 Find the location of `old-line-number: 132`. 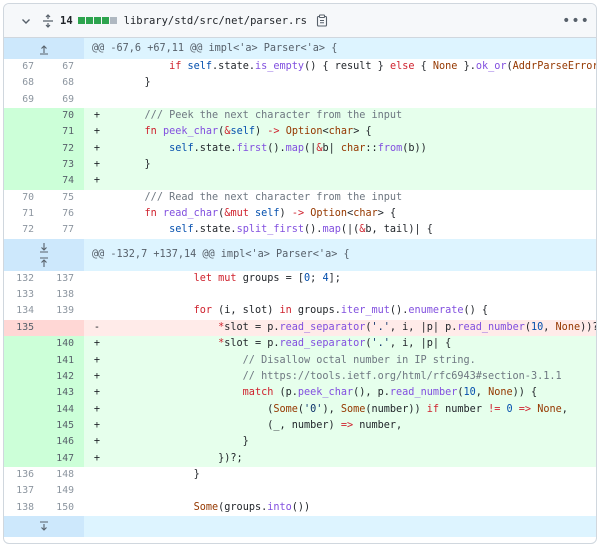

old-line-number: 132 is located at coordinates (24, 279).